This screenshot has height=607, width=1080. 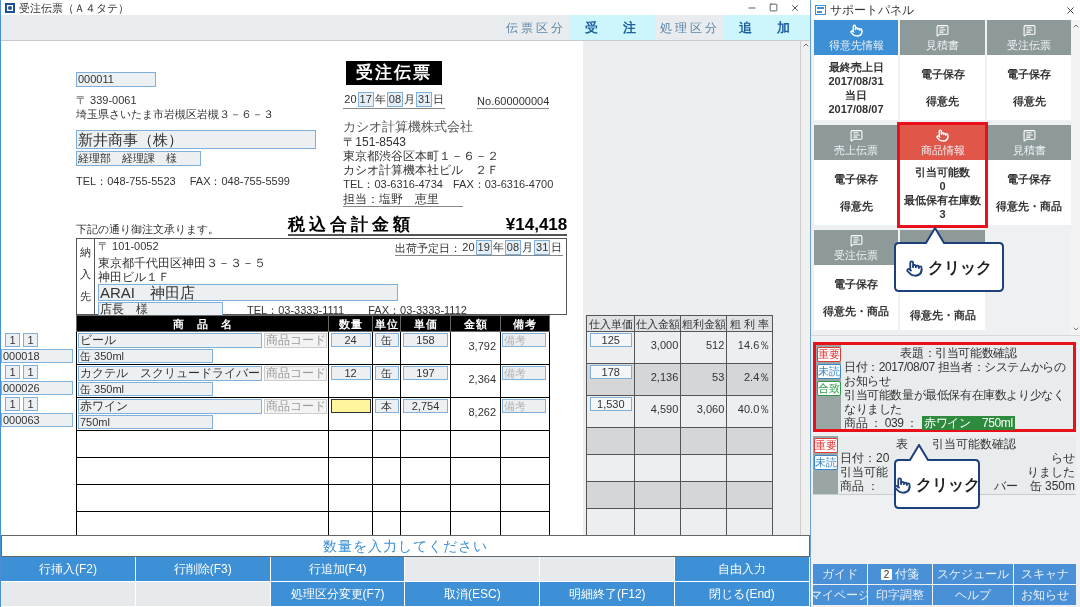 I want to click on header-value: 受 注, so click(x=613, y=27).